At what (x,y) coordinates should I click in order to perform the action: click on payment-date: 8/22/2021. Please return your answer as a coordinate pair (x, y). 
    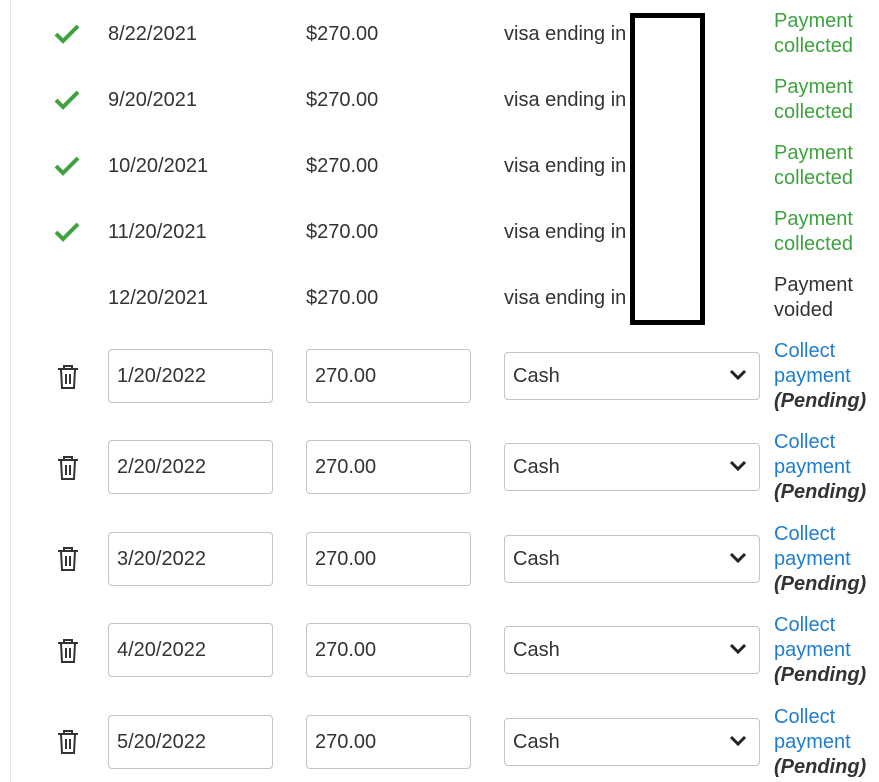
    Looking at the image, I should click on (152, 34).